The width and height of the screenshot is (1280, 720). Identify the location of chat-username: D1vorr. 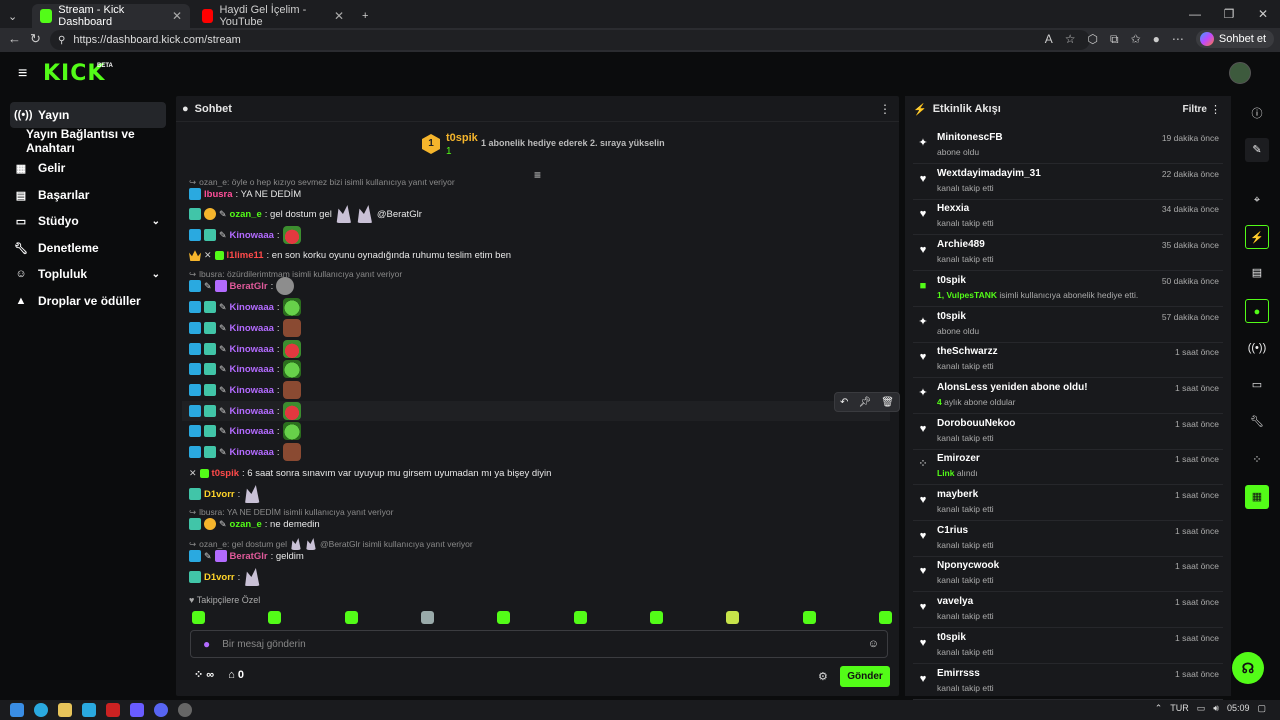
(219, 494).